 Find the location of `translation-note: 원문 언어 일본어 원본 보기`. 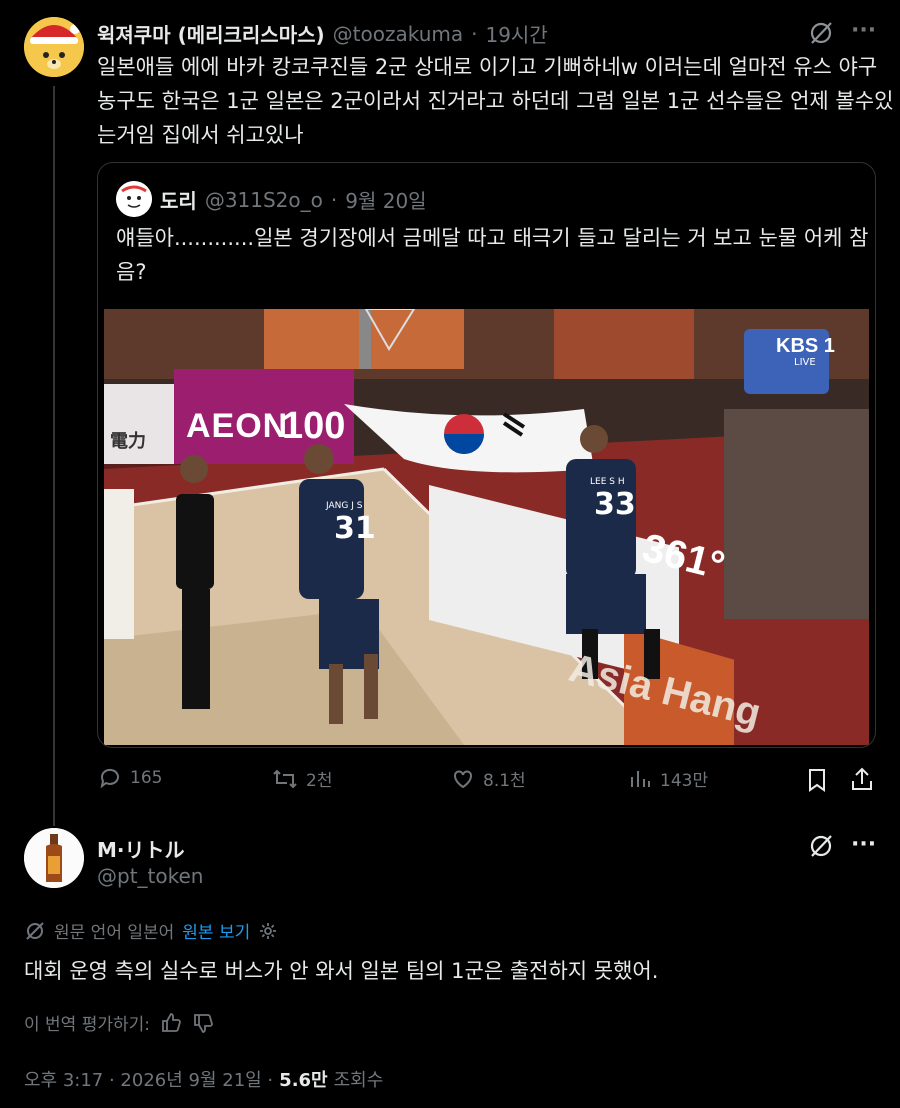

translation-note: 원문 언어 일본어 원본 보기 is located at coordinates (151, 930).